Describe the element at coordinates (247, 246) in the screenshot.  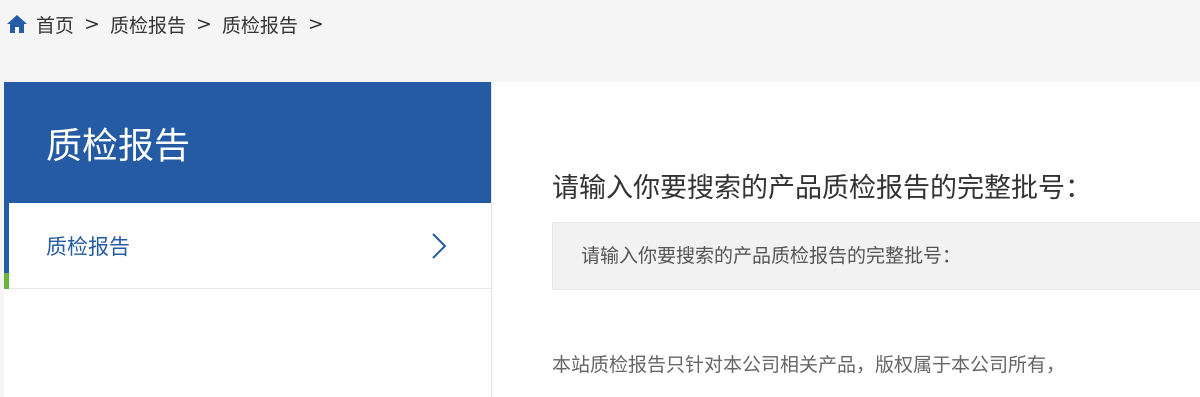
I see `sidebar-item-quality-report: 质检报告` at that location.